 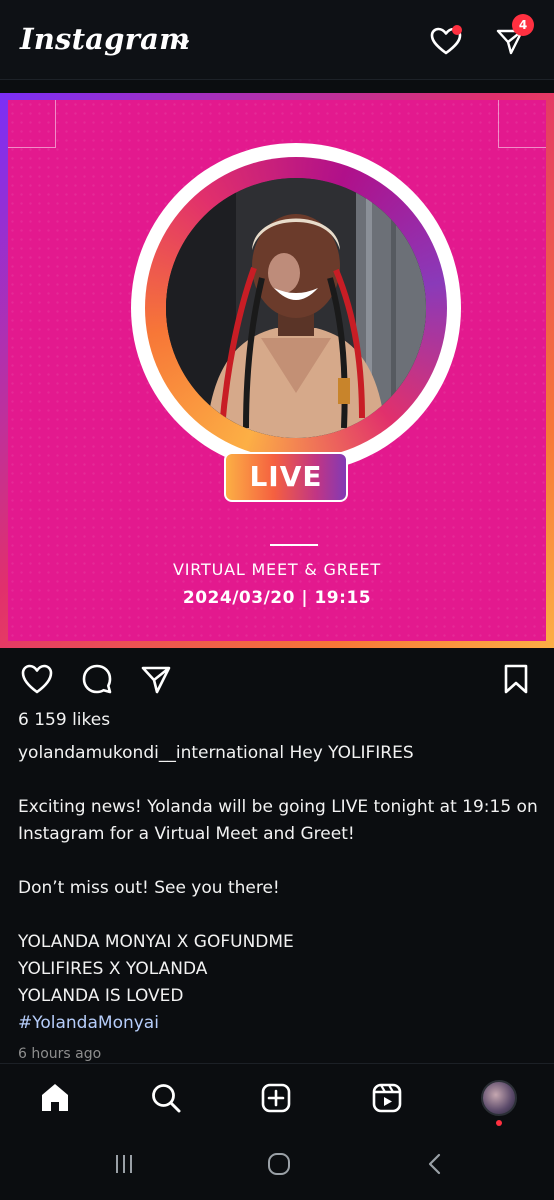 I want to click on caption-text: Hey YOLIFIRES, so click(x=351, y=753).